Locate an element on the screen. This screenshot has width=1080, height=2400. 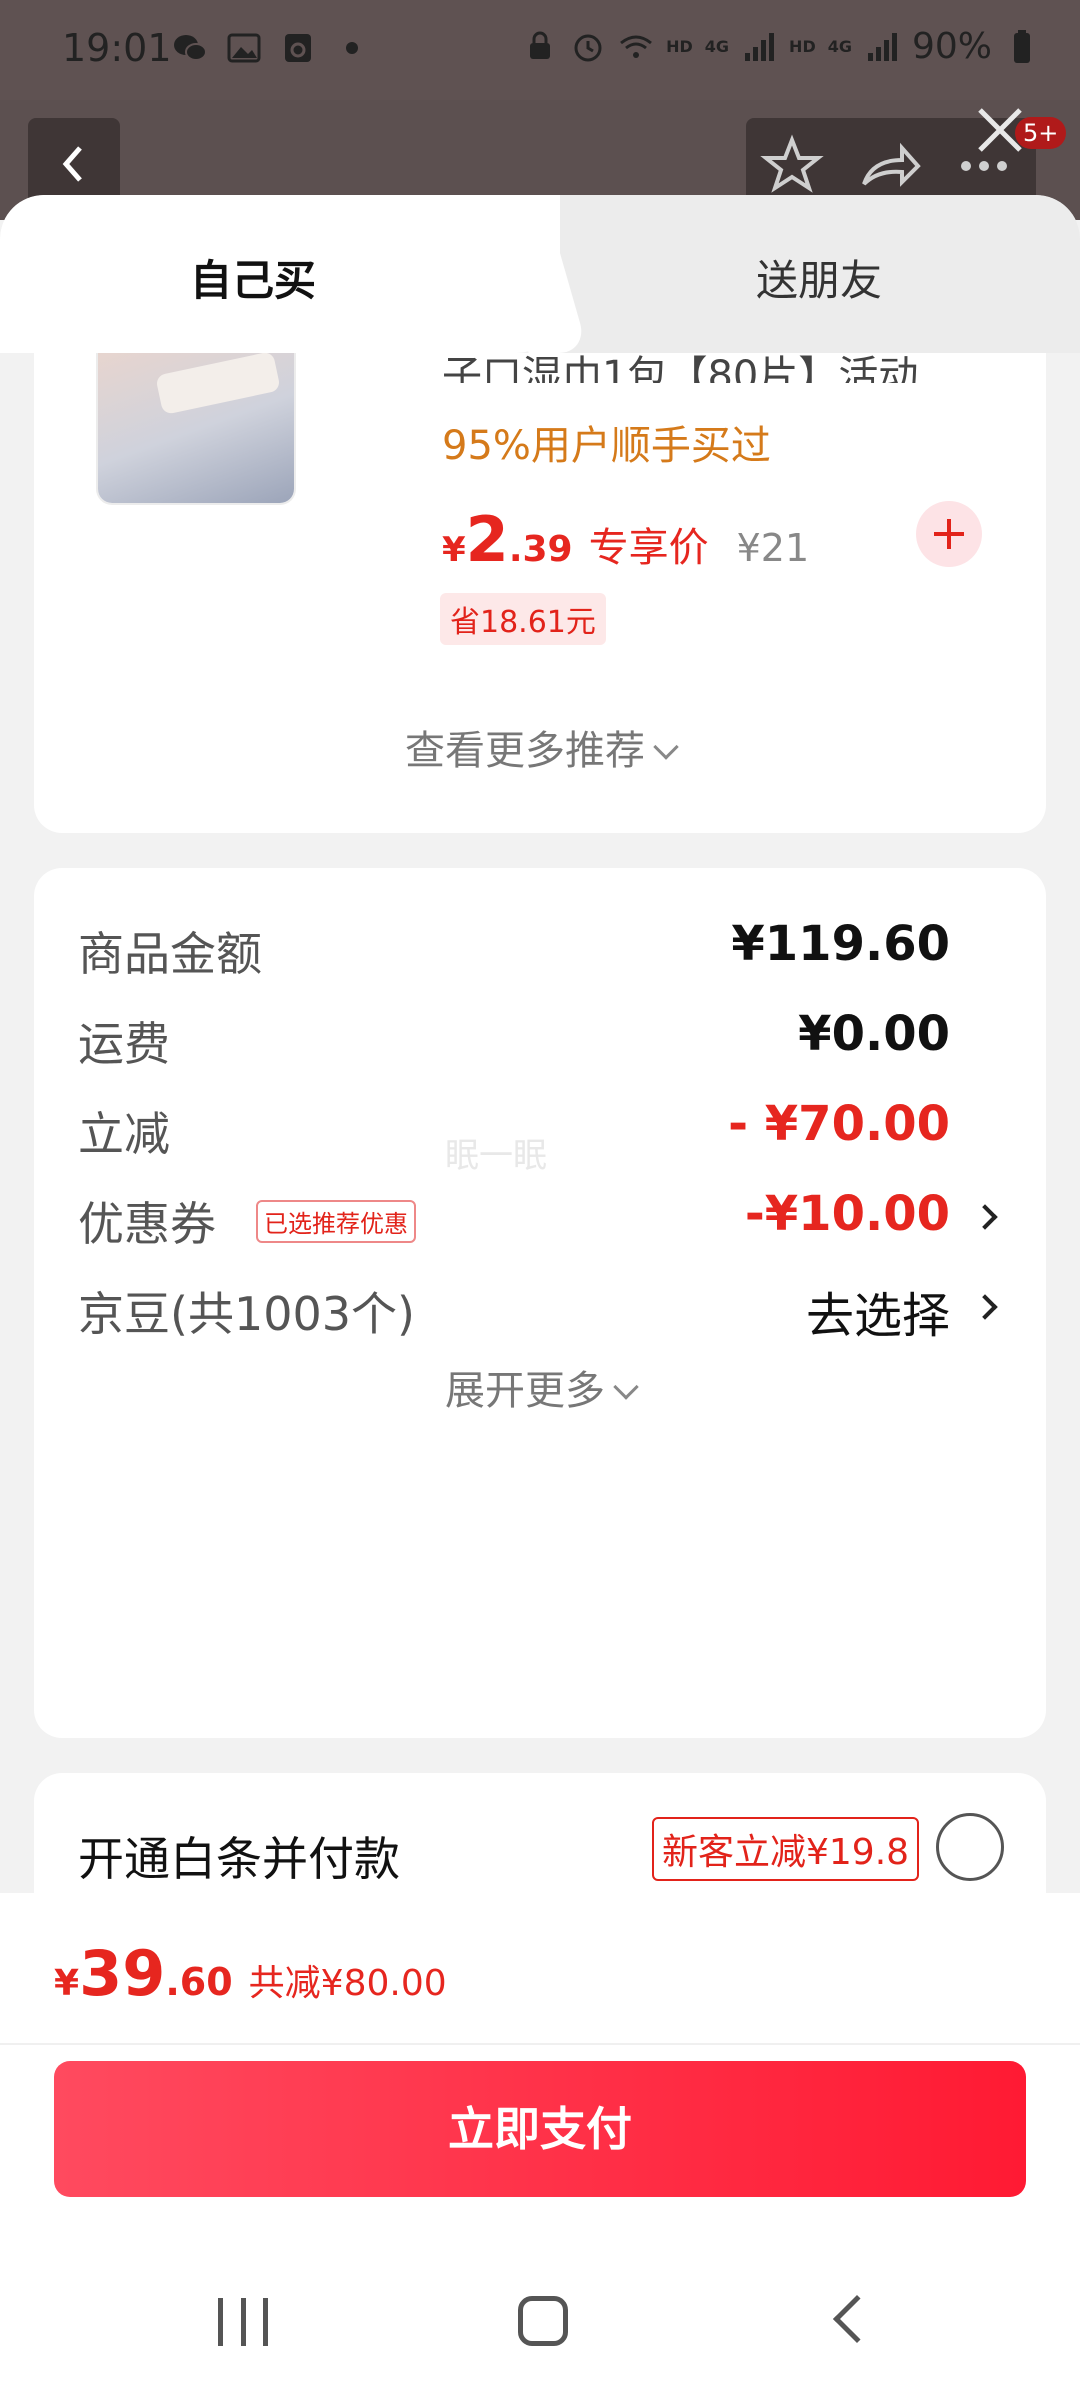
total-saved: 共减¥80.00 is located at coordinates (347, 1983).